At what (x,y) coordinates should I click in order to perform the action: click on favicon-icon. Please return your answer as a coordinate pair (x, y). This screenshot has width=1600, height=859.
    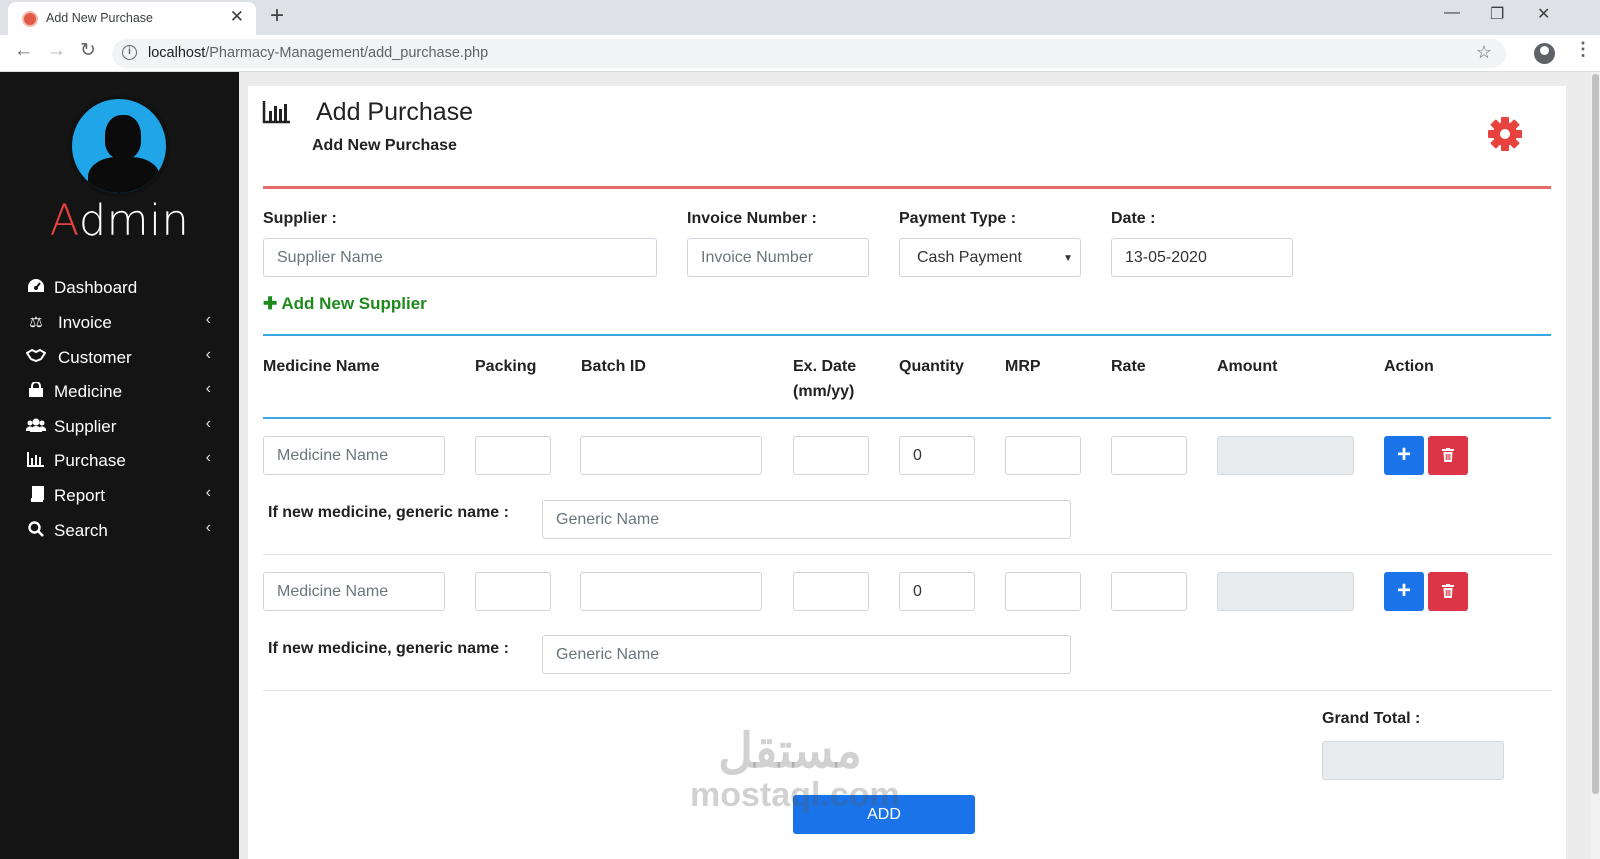
    Looking at the image, I should click on (30, 19).